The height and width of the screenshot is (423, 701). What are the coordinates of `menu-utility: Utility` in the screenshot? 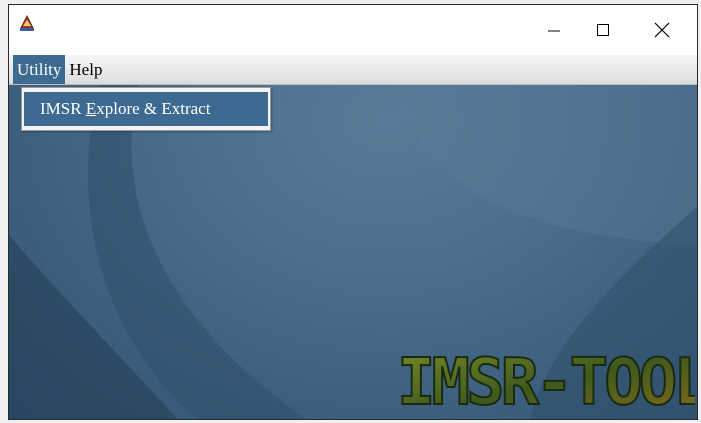 It's located at (39, 69).